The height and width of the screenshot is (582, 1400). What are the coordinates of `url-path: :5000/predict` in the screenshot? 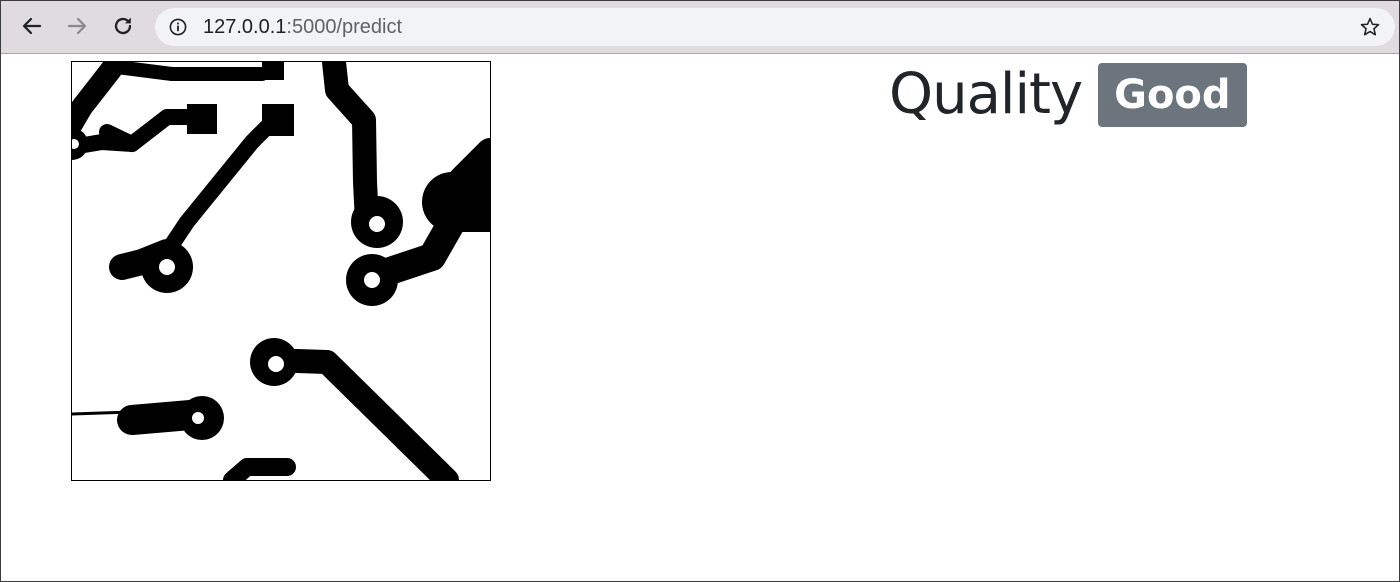 It's located at (344, 27).